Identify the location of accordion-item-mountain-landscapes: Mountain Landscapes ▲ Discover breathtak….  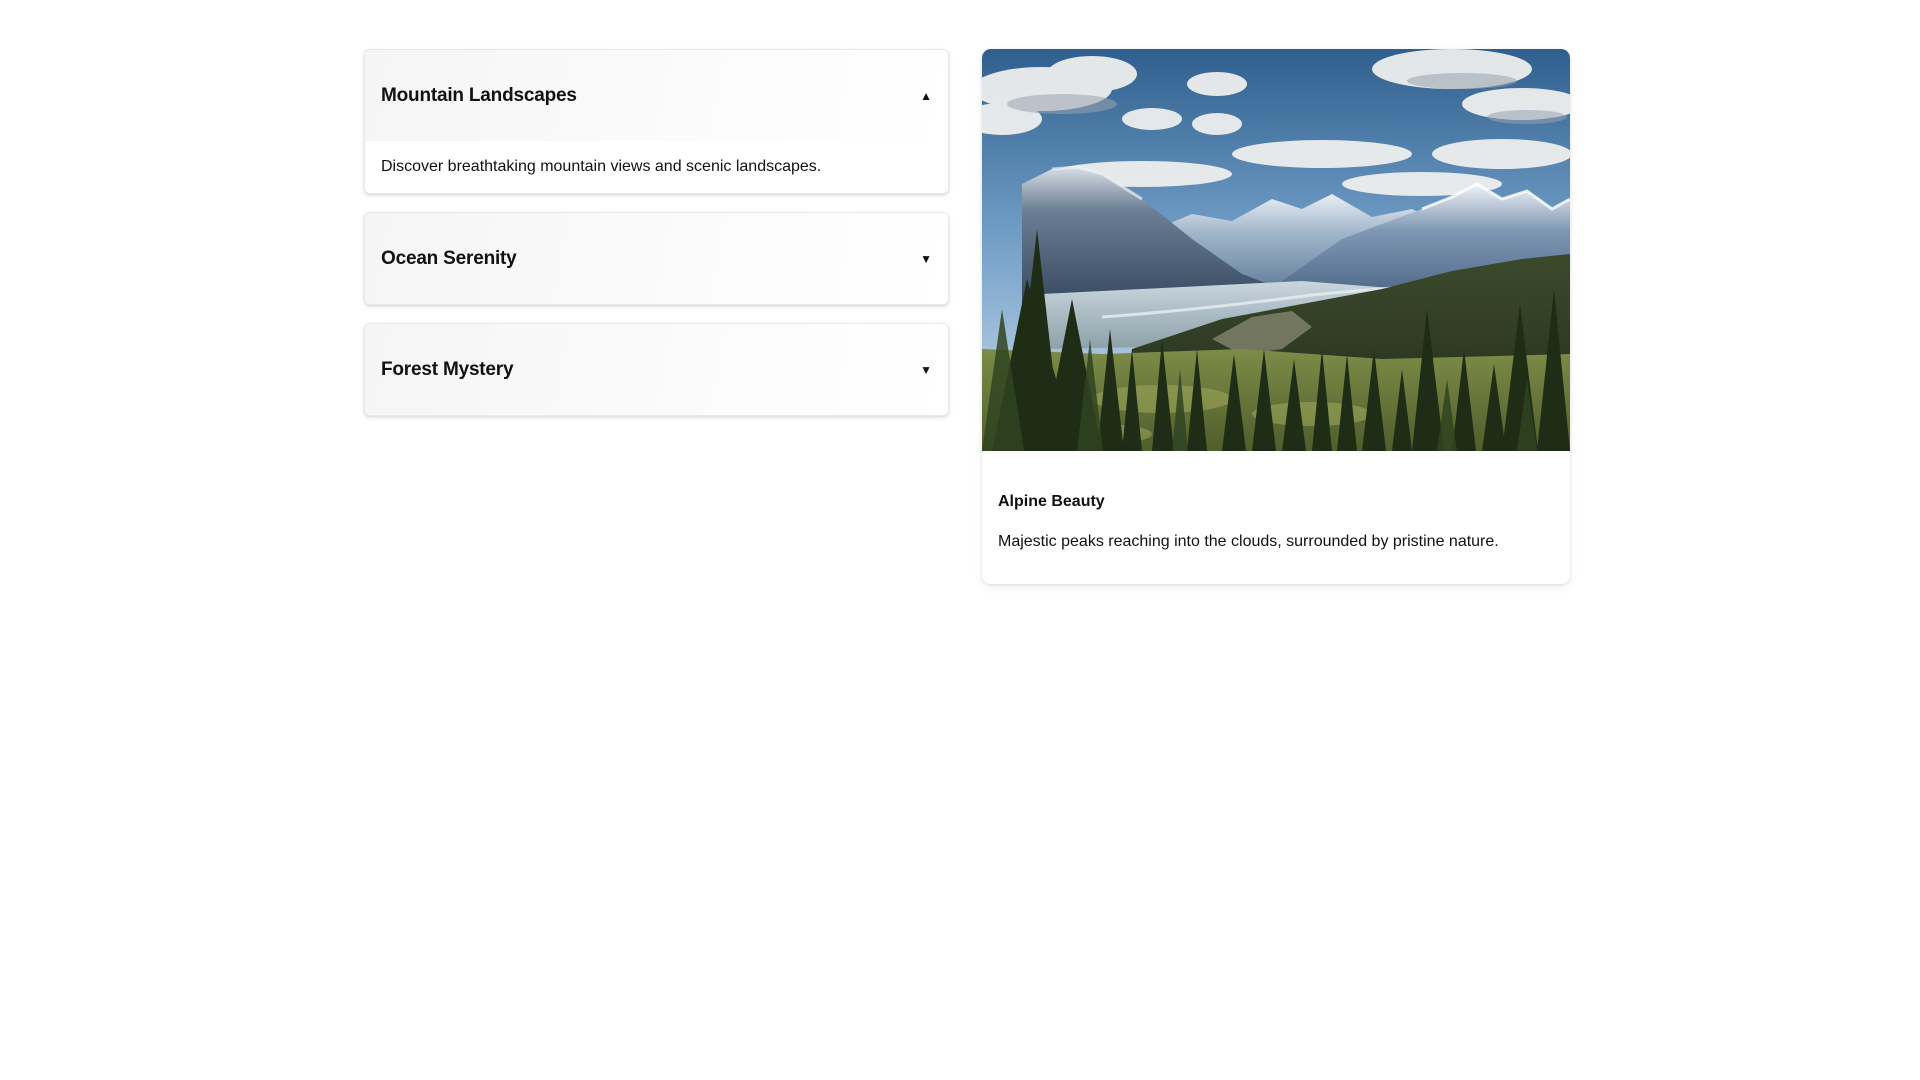
(656, 121).